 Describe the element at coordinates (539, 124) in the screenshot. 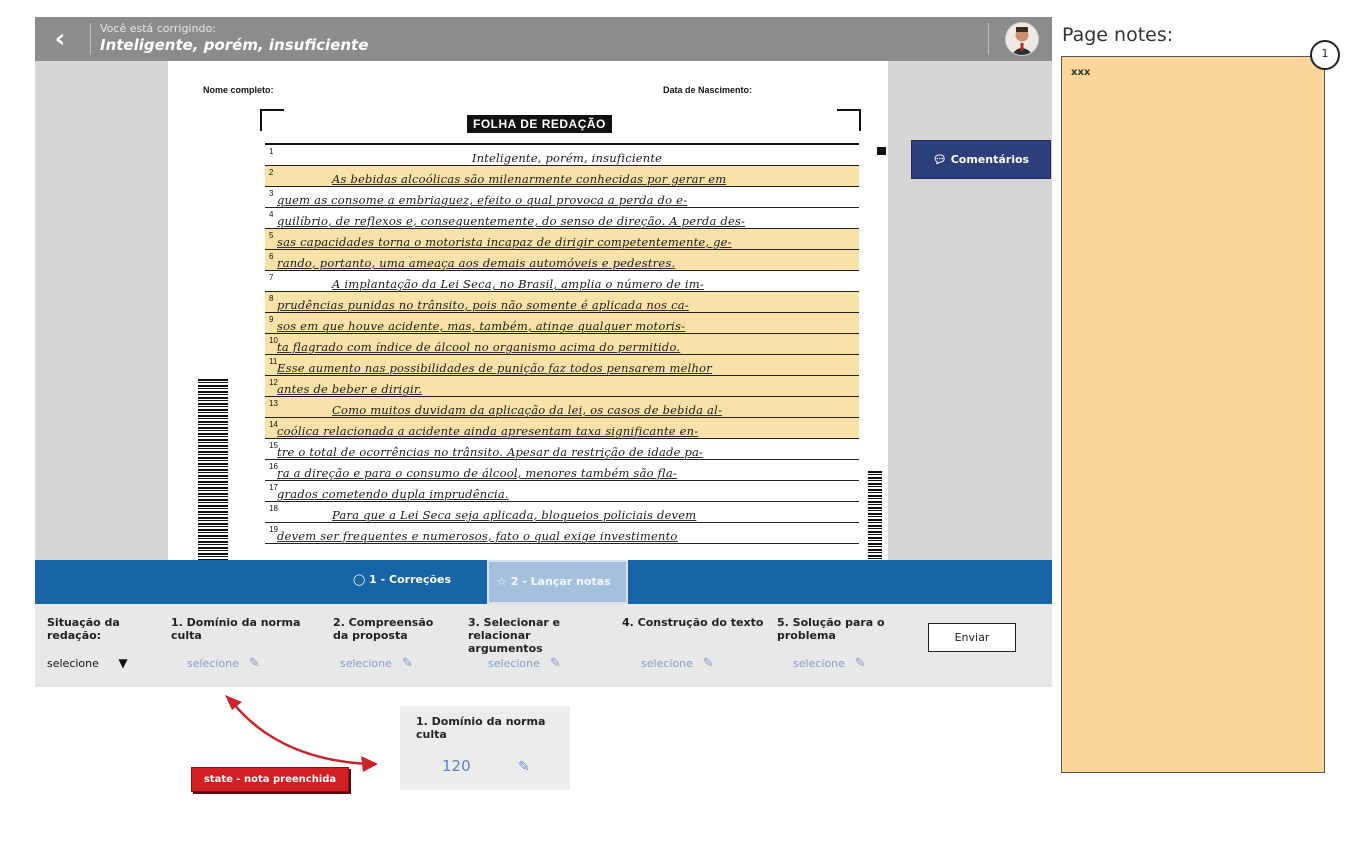

I see `sheet-title: FOLHA DE REDAÇÃO` at that location.